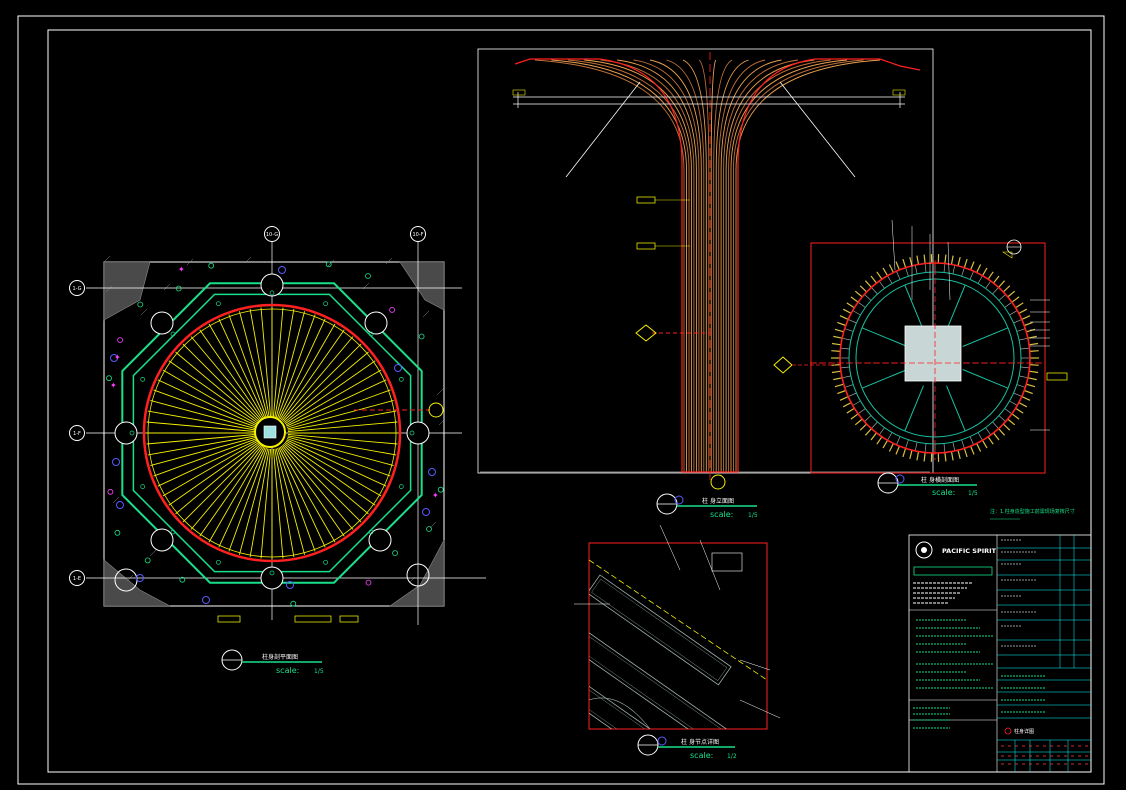 The height and width of the screenshot is (790, 1126). Describe the element at coordinates (732, 756) in the screenshot. I see `detail-scale-value: 1/2` at that location.